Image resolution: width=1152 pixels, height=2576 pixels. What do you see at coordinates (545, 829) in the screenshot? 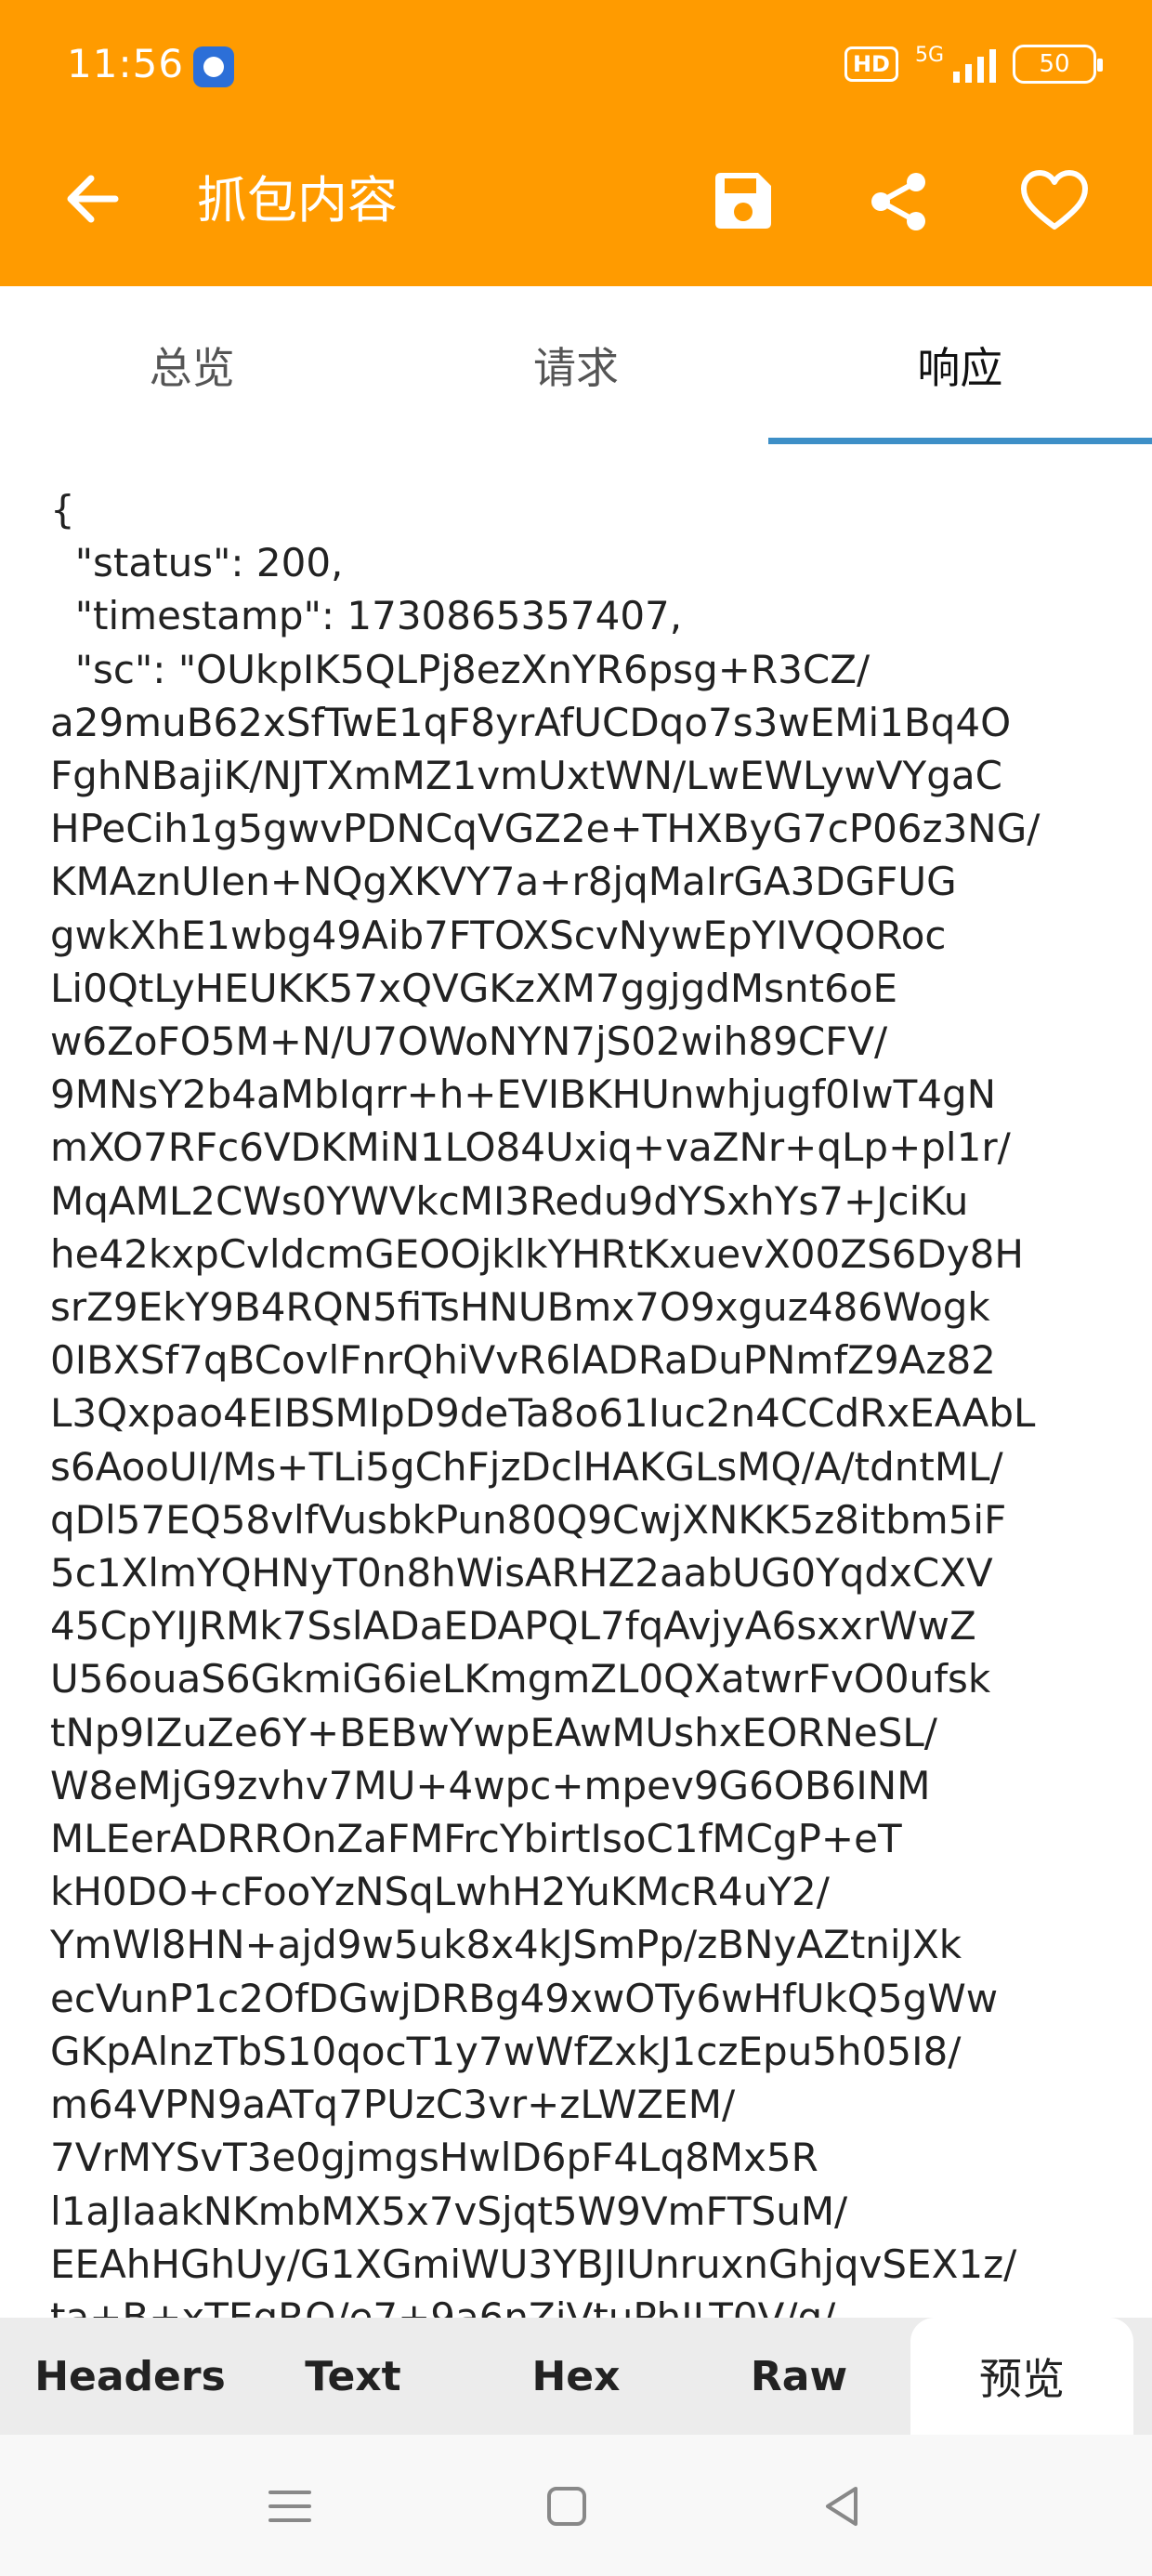
I see `response-line: HPeCih1g5gwvPDNCqVGZ2e+THXByG7cP06z3NG/` at bounding box center [545, 829].